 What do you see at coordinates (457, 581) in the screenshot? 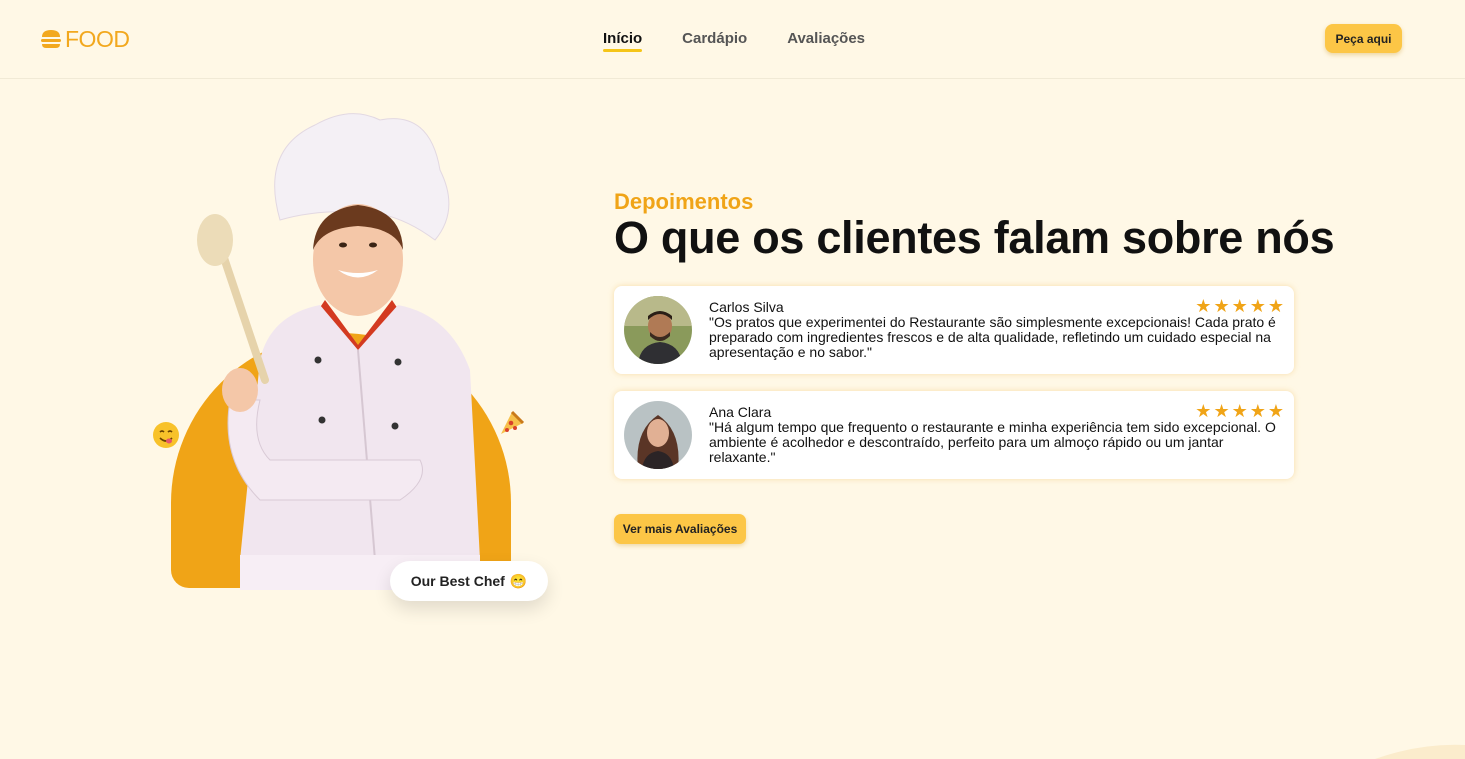
I see `best-chef-label: Our Best Chef` at bounding box center [457, 581].